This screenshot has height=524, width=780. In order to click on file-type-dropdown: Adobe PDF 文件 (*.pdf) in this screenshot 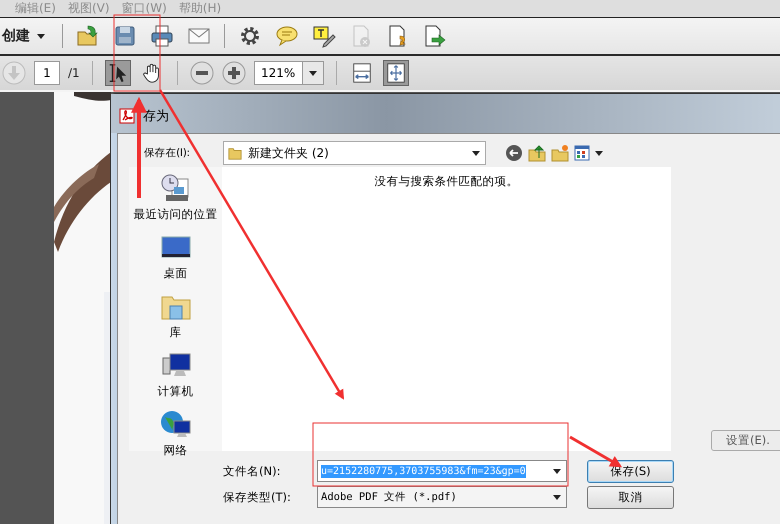, I will do `click(442, 497)`.